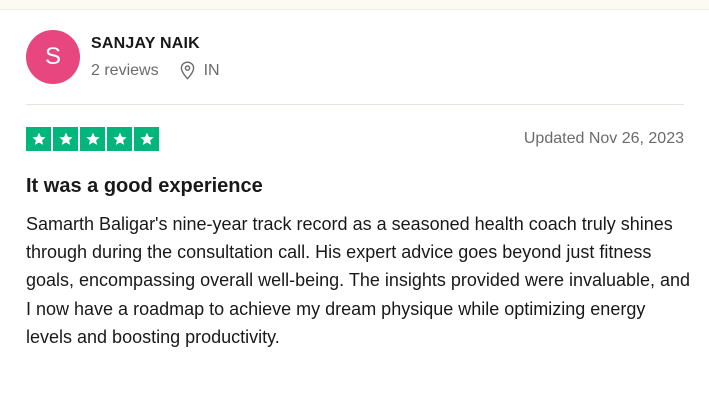 The width and height of the screenshot is (709, 402). What do you see at coordinates (354, 5) in the screenshot?
I see `top-strip` at bounding box center [354, 5].